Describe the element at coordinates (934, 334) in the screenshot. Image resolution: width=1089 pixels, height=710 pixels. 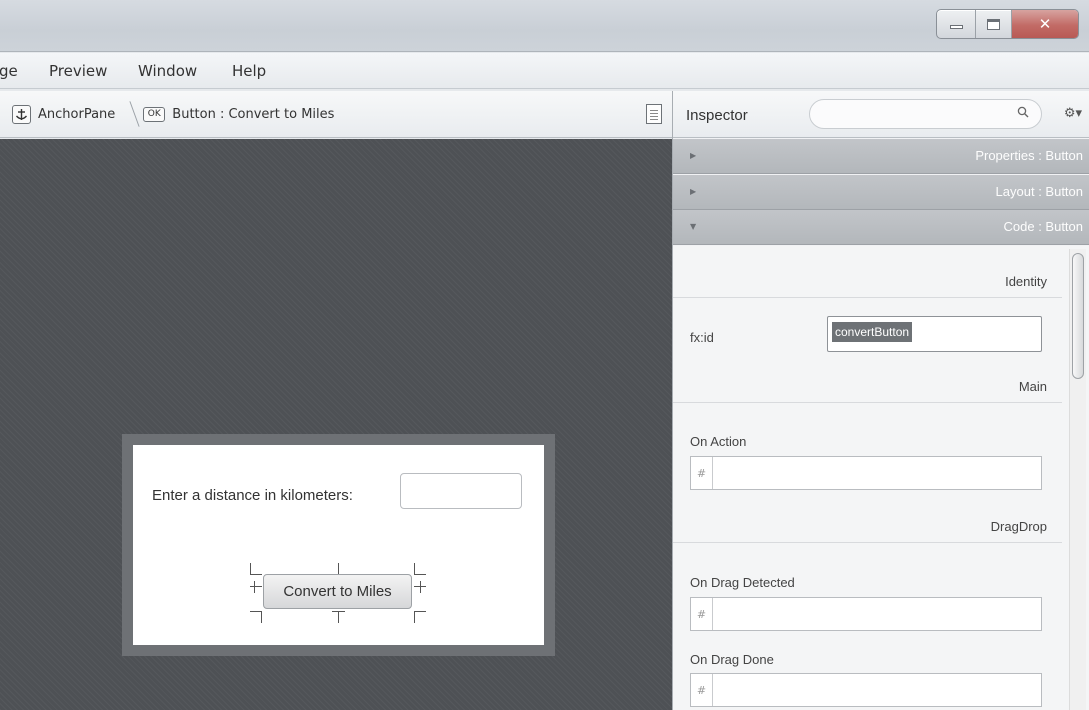
I see `fxid-field: convertButton` at that location.